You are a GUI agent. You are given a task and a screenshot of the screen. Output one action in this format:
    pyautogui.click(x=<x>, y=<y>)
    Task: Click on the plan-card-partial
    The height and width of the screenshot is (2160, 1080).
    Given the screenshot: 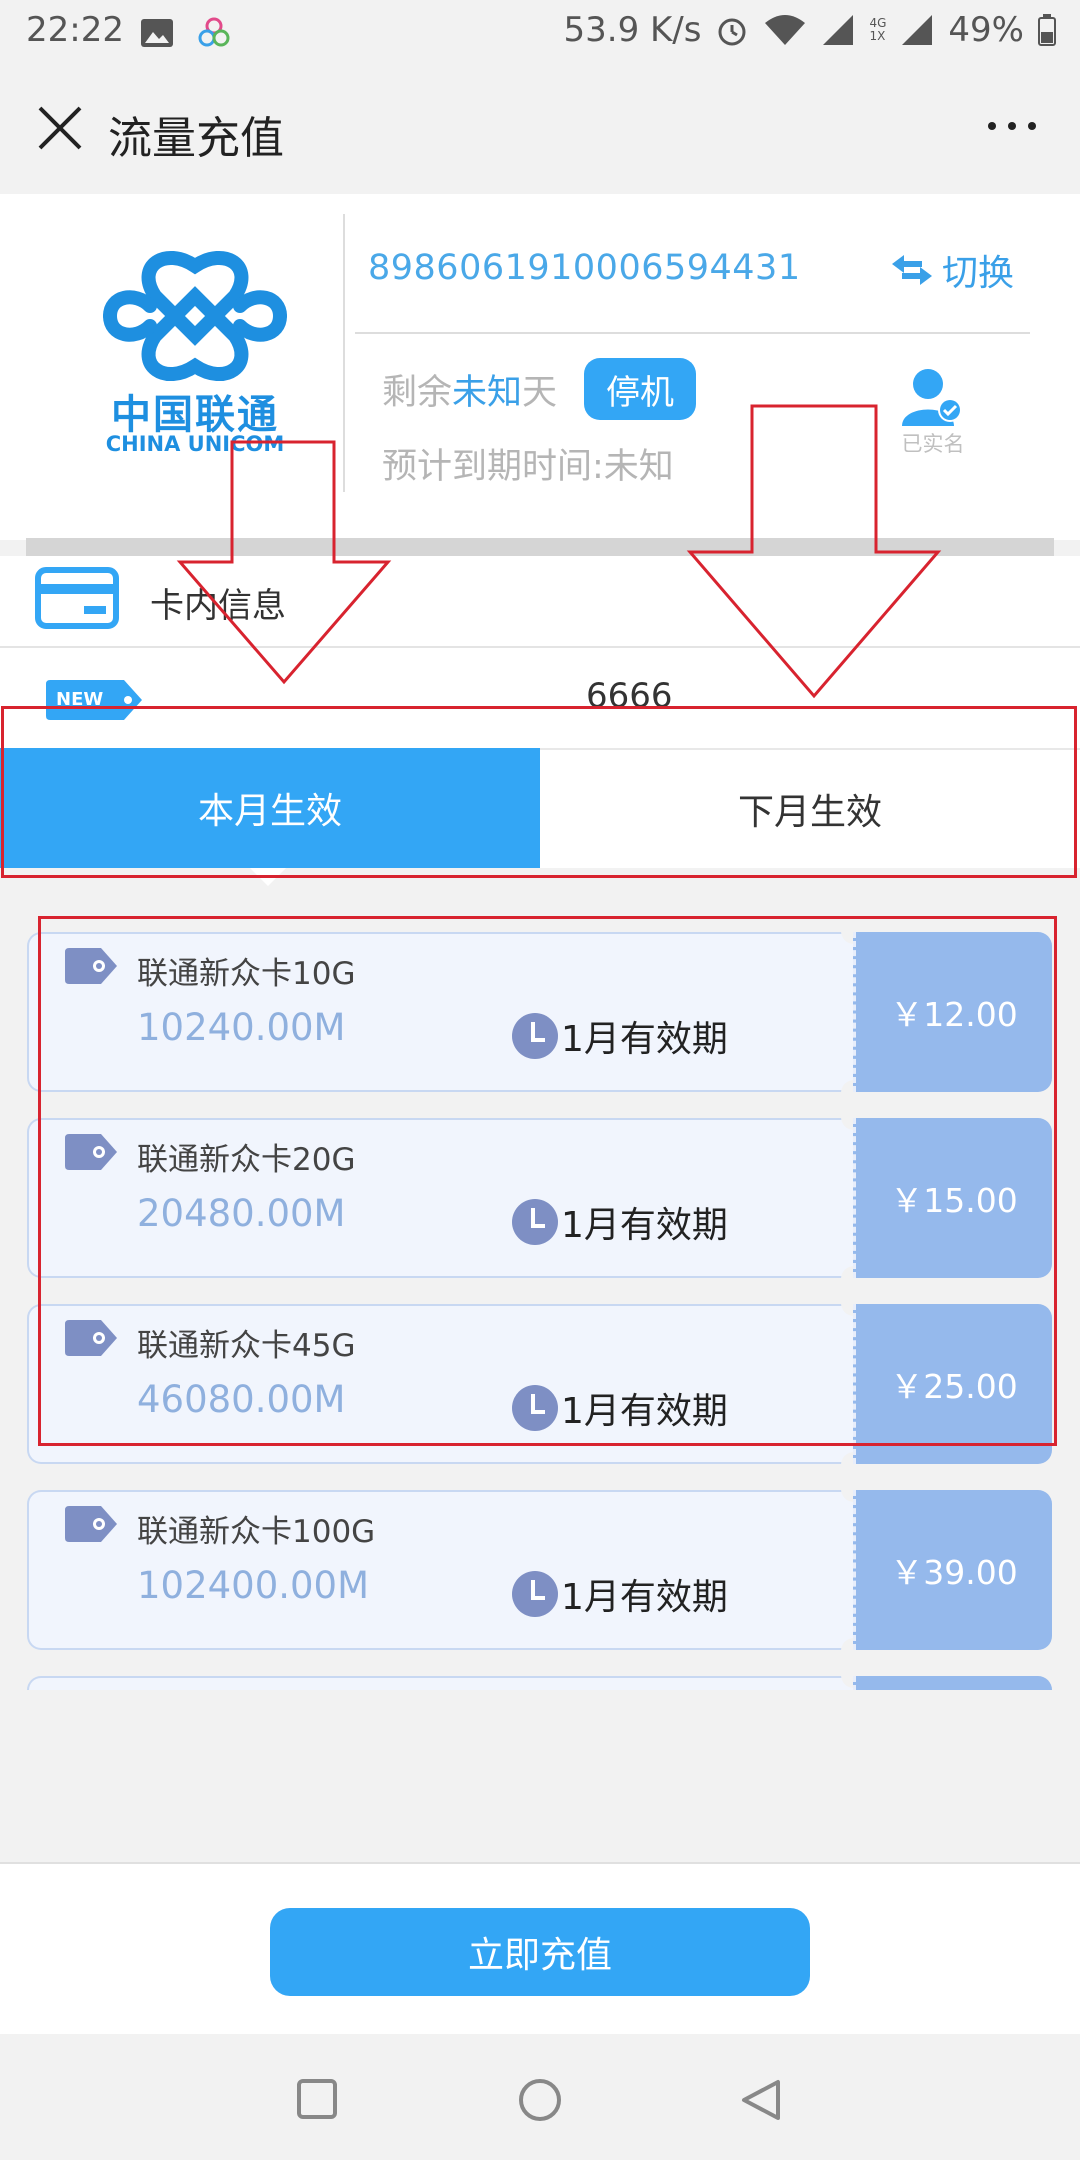 What is the action you would take?
    pyautogui.click(x=539, y=1676)
    